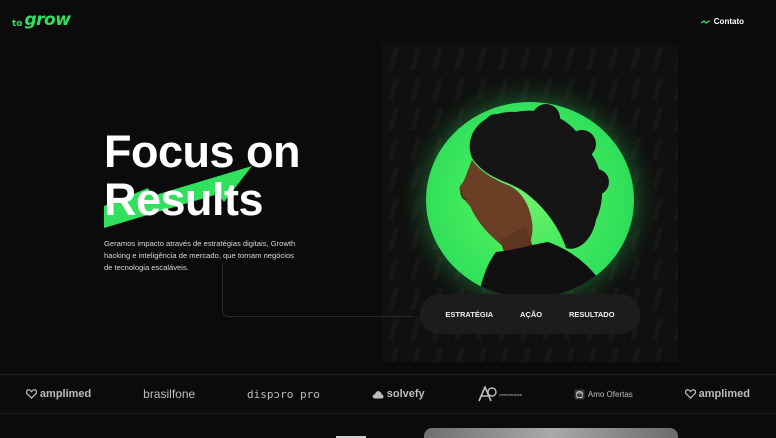 This screenshot has height=438, width=776. What do you see at coordinates (610, 394) in the screenshot?
I see `client-name: Amo Ofertas` at bounding box center [610, 394].